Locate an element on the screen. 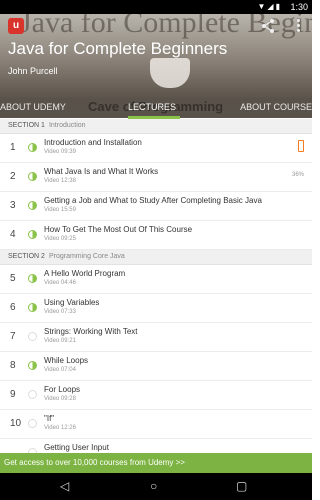 This screenshot has width=320, height=500. lecture-number: 4 is located at coordinates (13, 234).